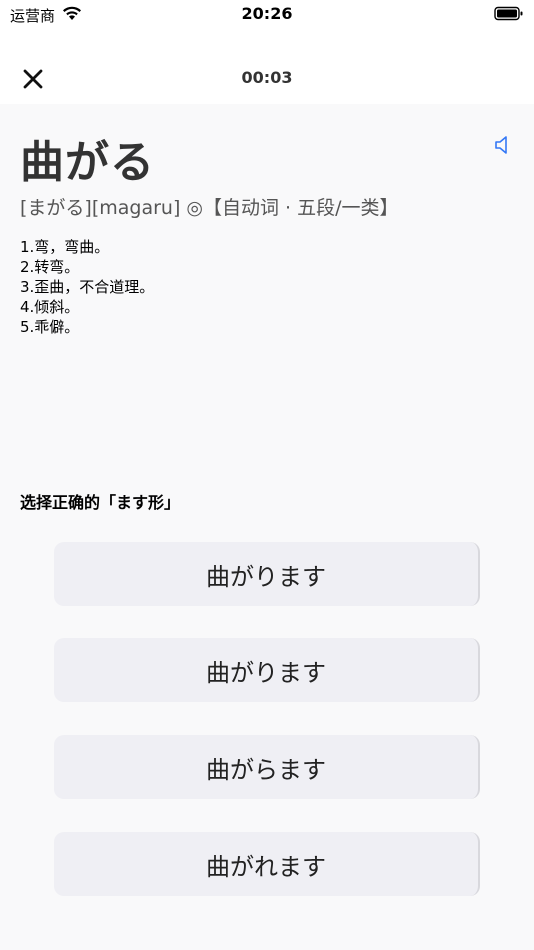 This screenshot has height=950, width=534. Describe the element at coordinates (87, 162) in the screenshot. I see `headword: 曲がる` at that location.